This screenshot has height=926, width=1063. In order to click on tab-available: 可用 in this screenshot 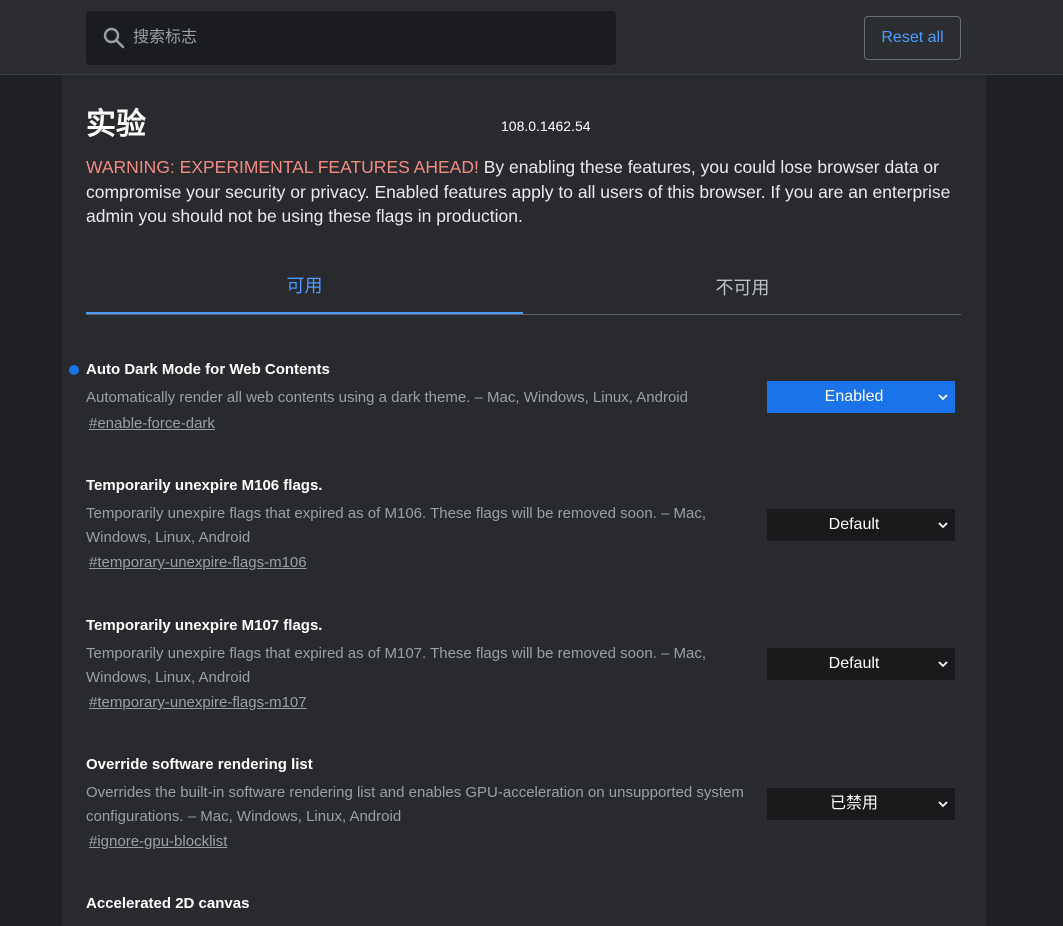, I will do `click(304, 287)`.